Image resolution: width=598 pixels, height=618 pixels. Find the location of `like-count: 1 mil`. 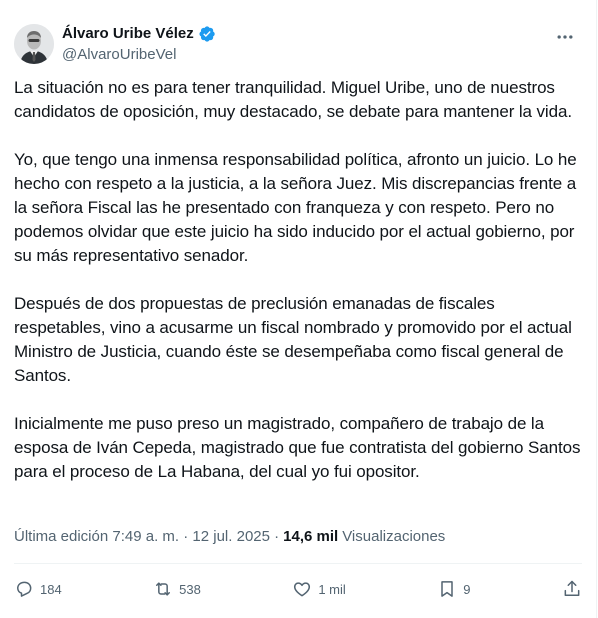

like-count: 1 mil is located at coordinates (332, 589).